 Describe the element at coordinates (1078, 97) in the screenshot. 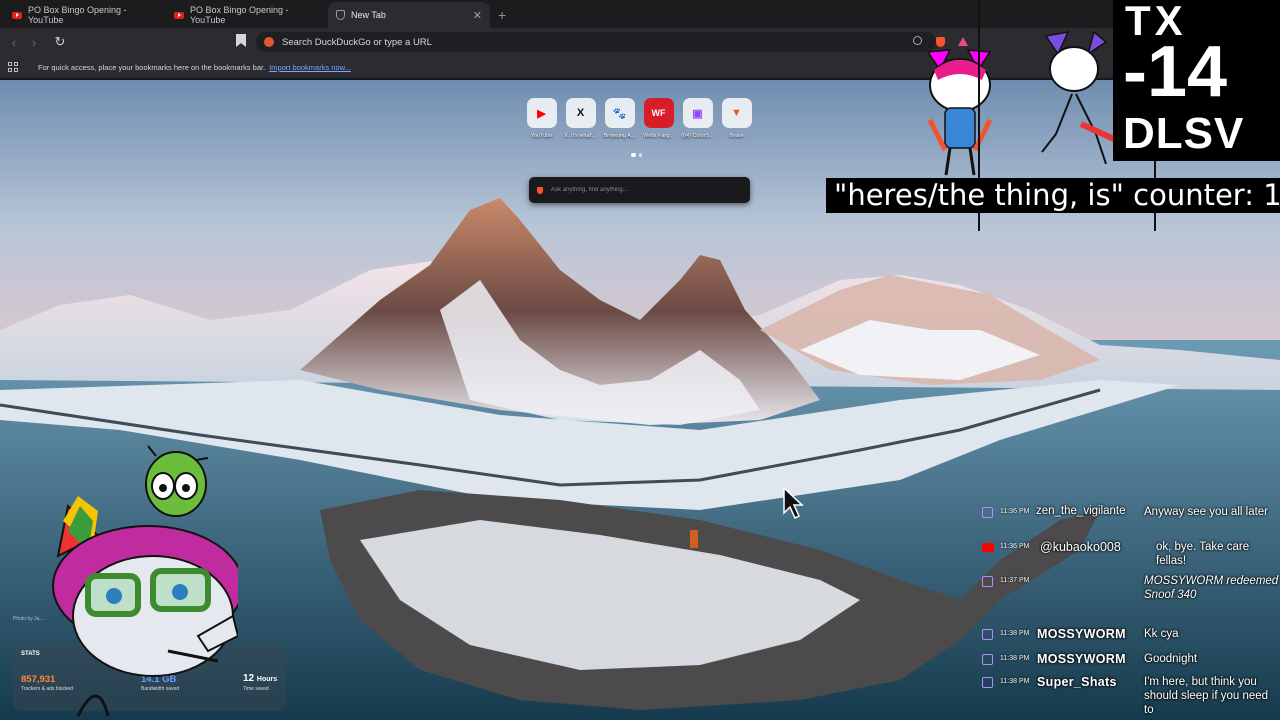

I see `dog-mascot-image` at that location.